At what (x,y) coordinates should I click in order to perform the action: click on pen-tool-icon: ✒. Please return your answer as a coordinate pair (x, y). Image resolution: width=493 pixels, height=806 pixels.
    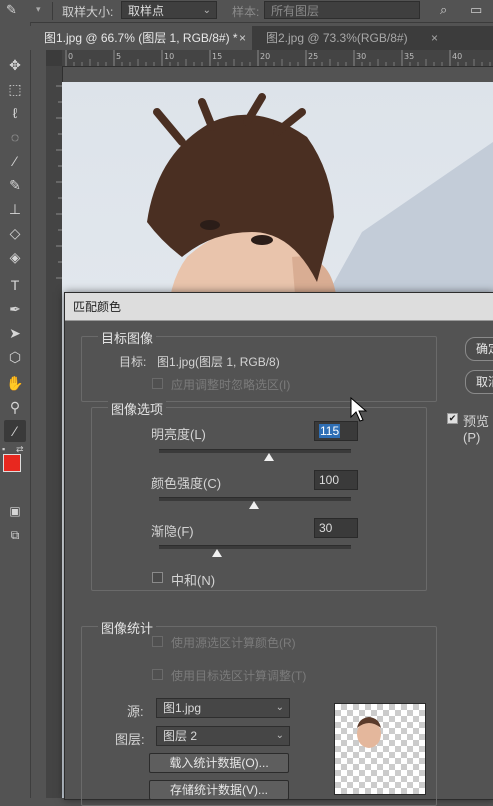
    Looking at the image, I should click on (15, 309).